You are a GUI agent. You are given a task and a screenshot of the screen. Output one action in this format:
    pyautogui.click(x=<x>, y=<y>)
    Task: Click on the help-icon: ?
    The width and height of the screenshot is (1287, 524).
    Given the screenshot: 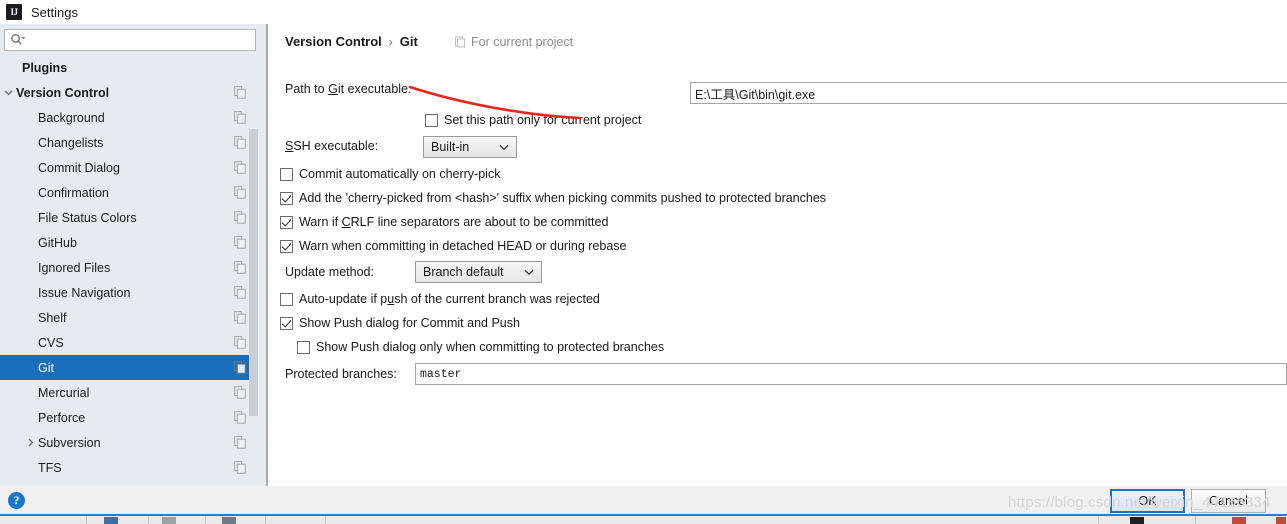 What is the action you would take?
    pyautogui.click(x=16, y=500)
    